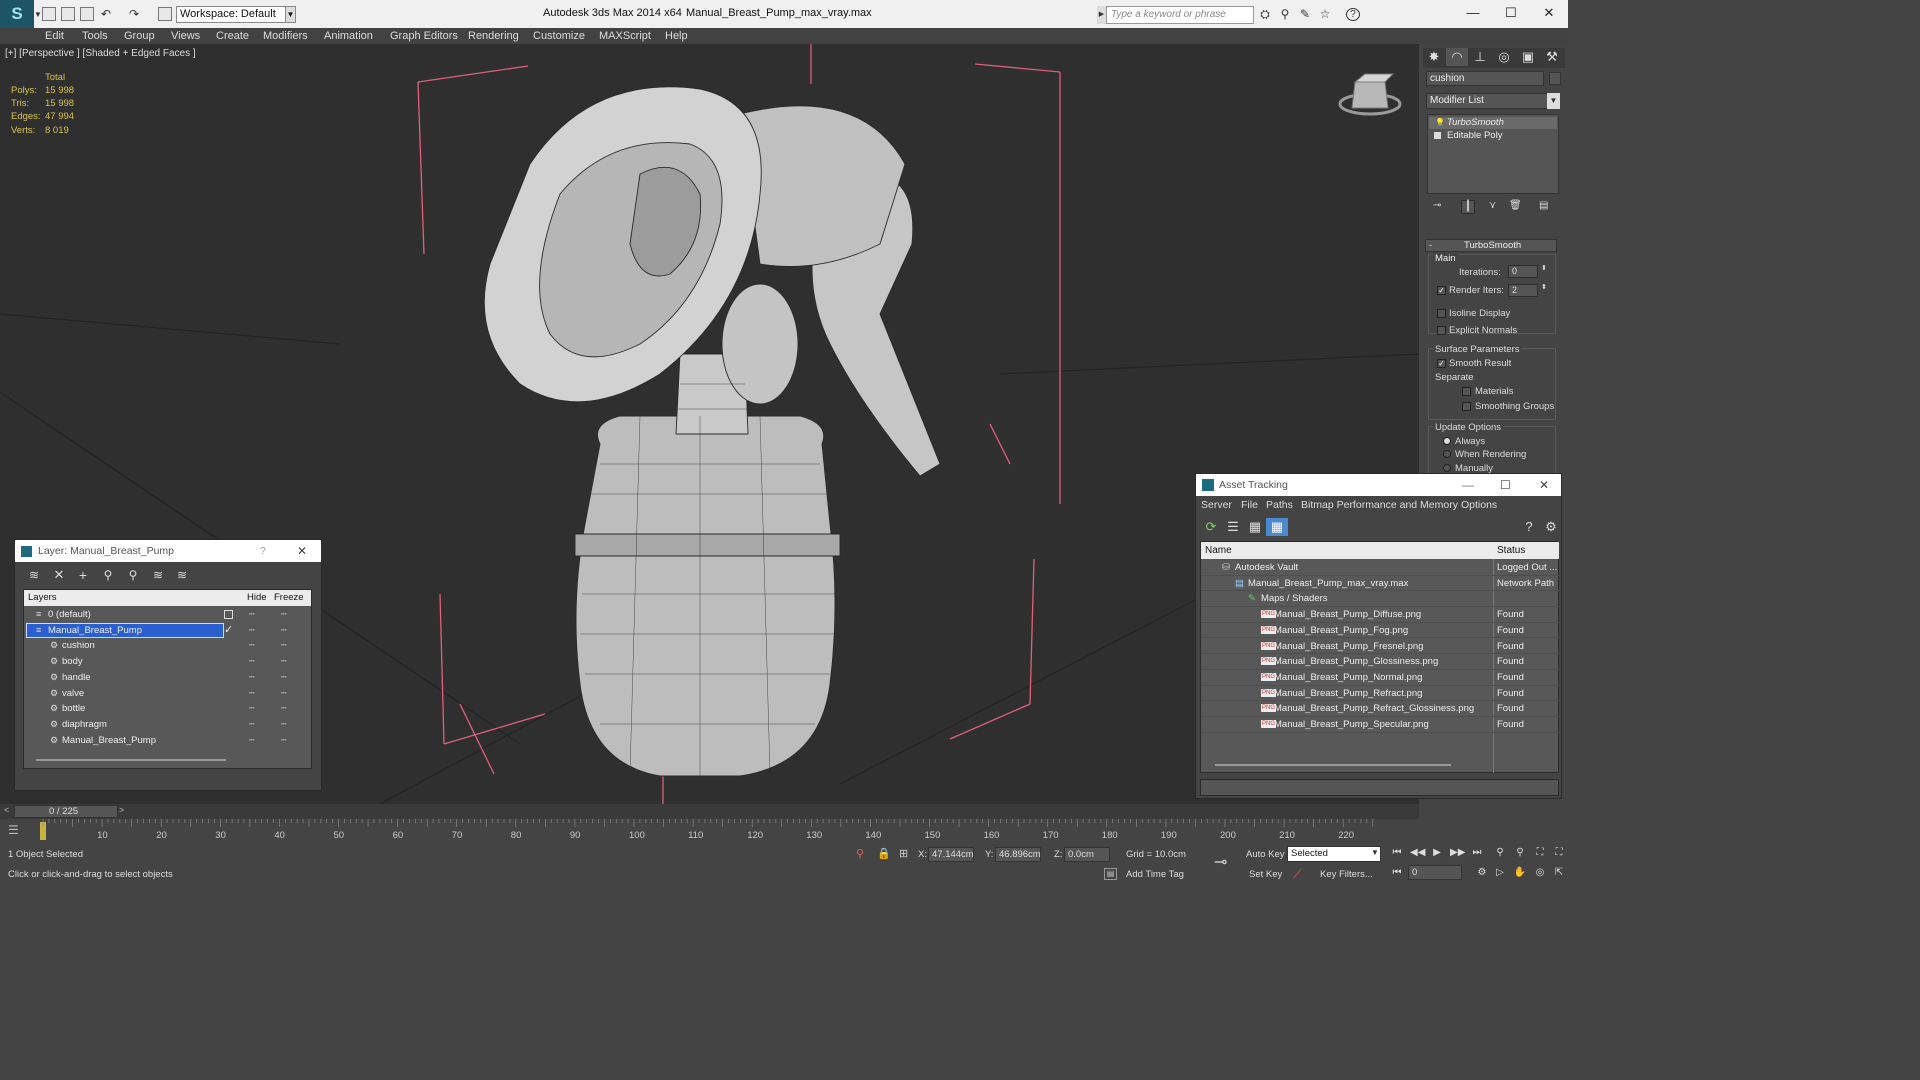 This screenshot has width=1920, height=1080. Describe the element at coordinates (1500, 853) in the screenshot. I see `zoom-icon: ⚲` at that location.